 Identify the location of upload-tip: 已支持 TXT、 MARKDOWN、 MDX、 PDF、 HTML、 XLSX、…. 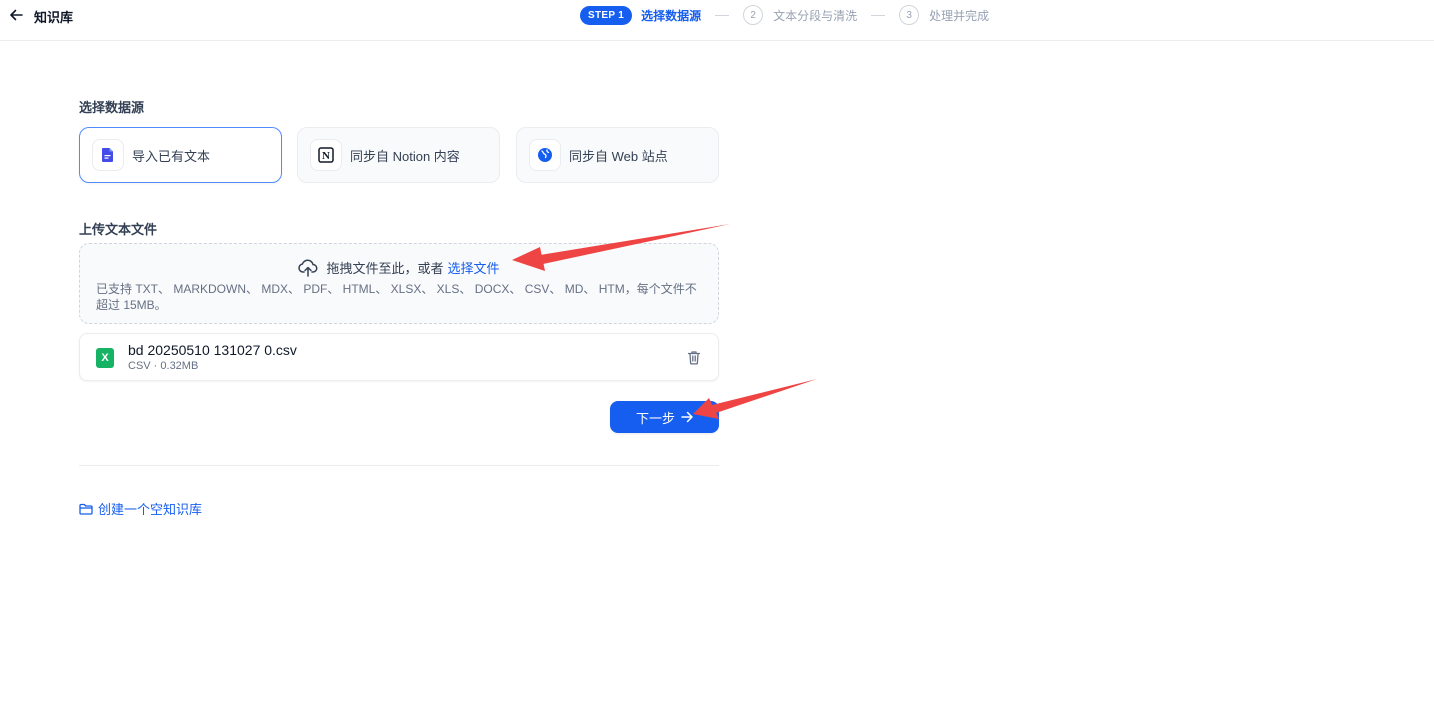
(396, 297).